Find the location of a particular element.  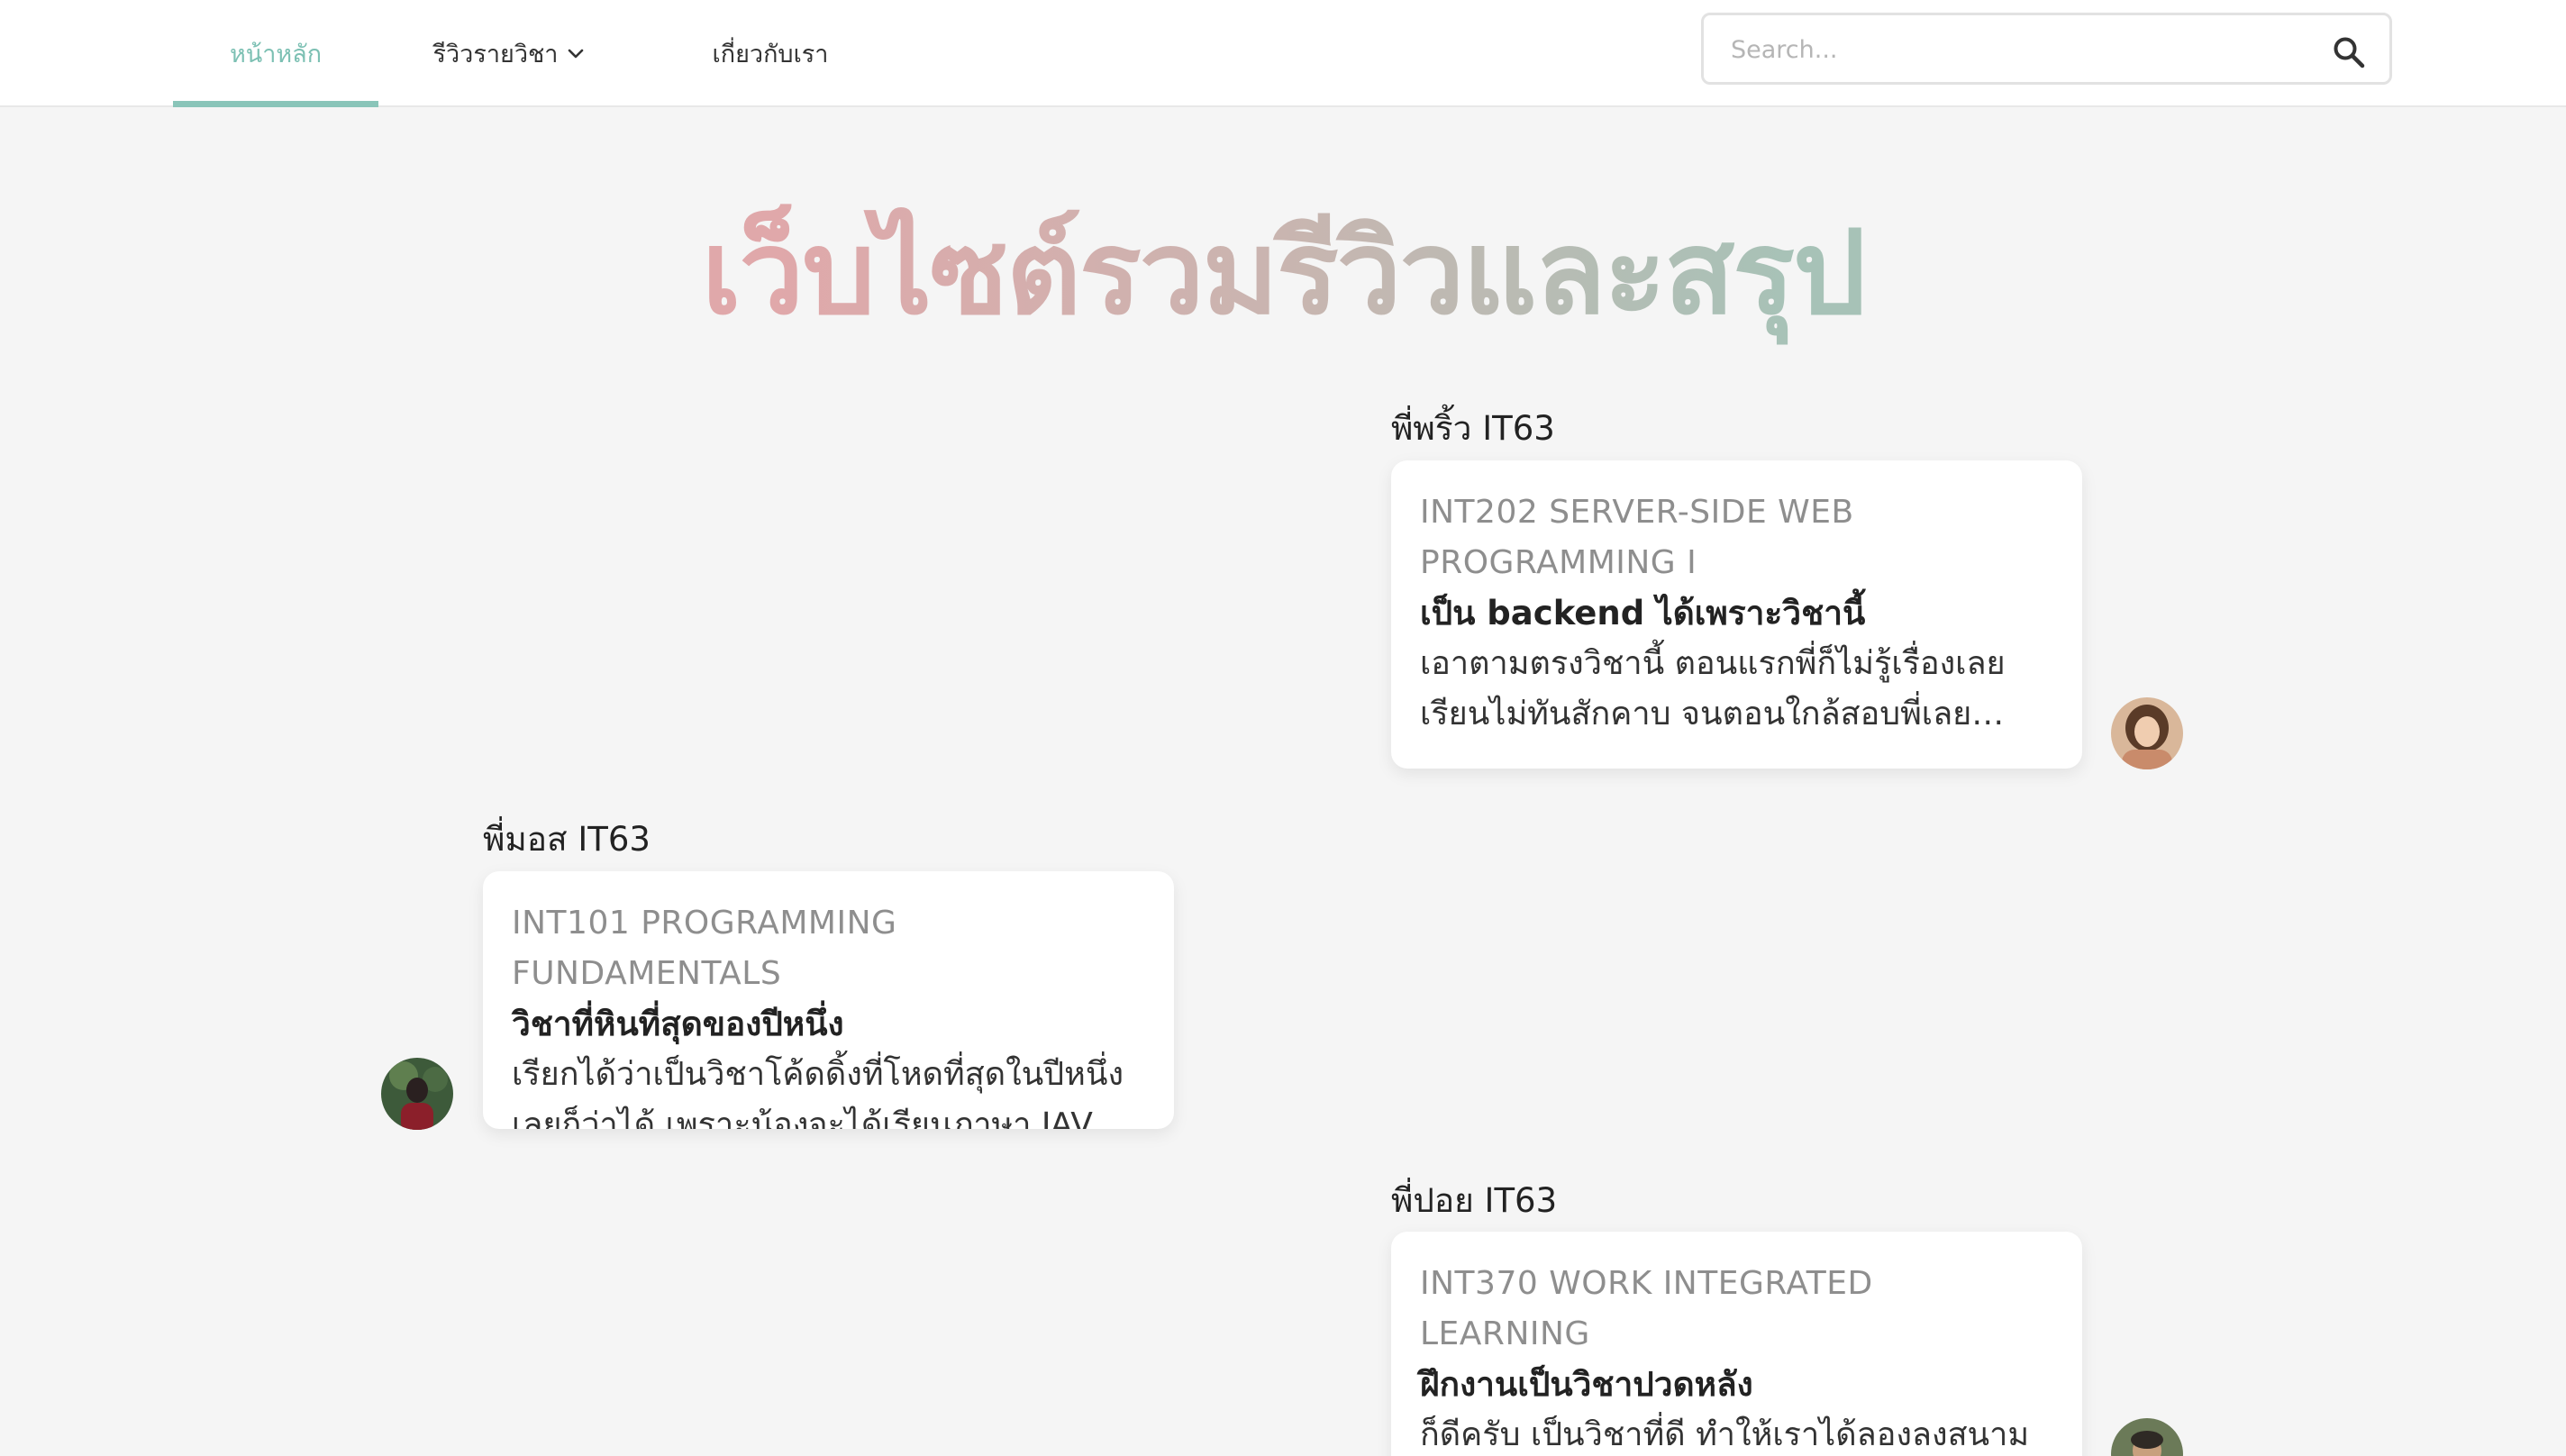

review-author: พี่พริ้ว IT63 is located at coordinates (1473, 429).